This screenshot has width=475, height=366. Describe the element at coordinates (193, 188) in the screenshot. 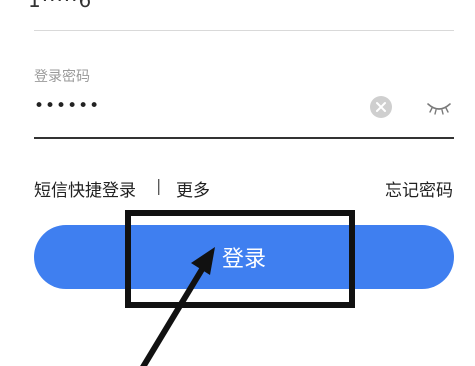

I see `more-link: 更多` at that location.